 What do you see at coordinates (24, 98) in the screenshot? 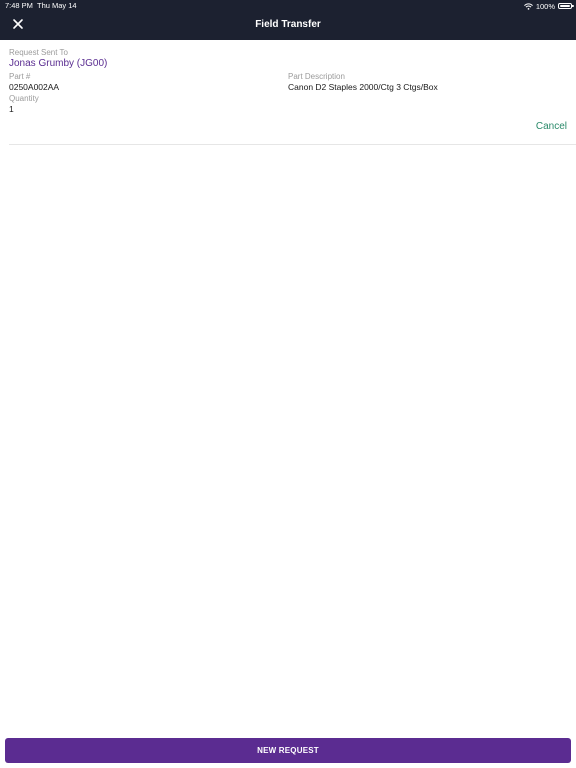
I see `quantity-label: Quantity` at bounding box center [24, 98].